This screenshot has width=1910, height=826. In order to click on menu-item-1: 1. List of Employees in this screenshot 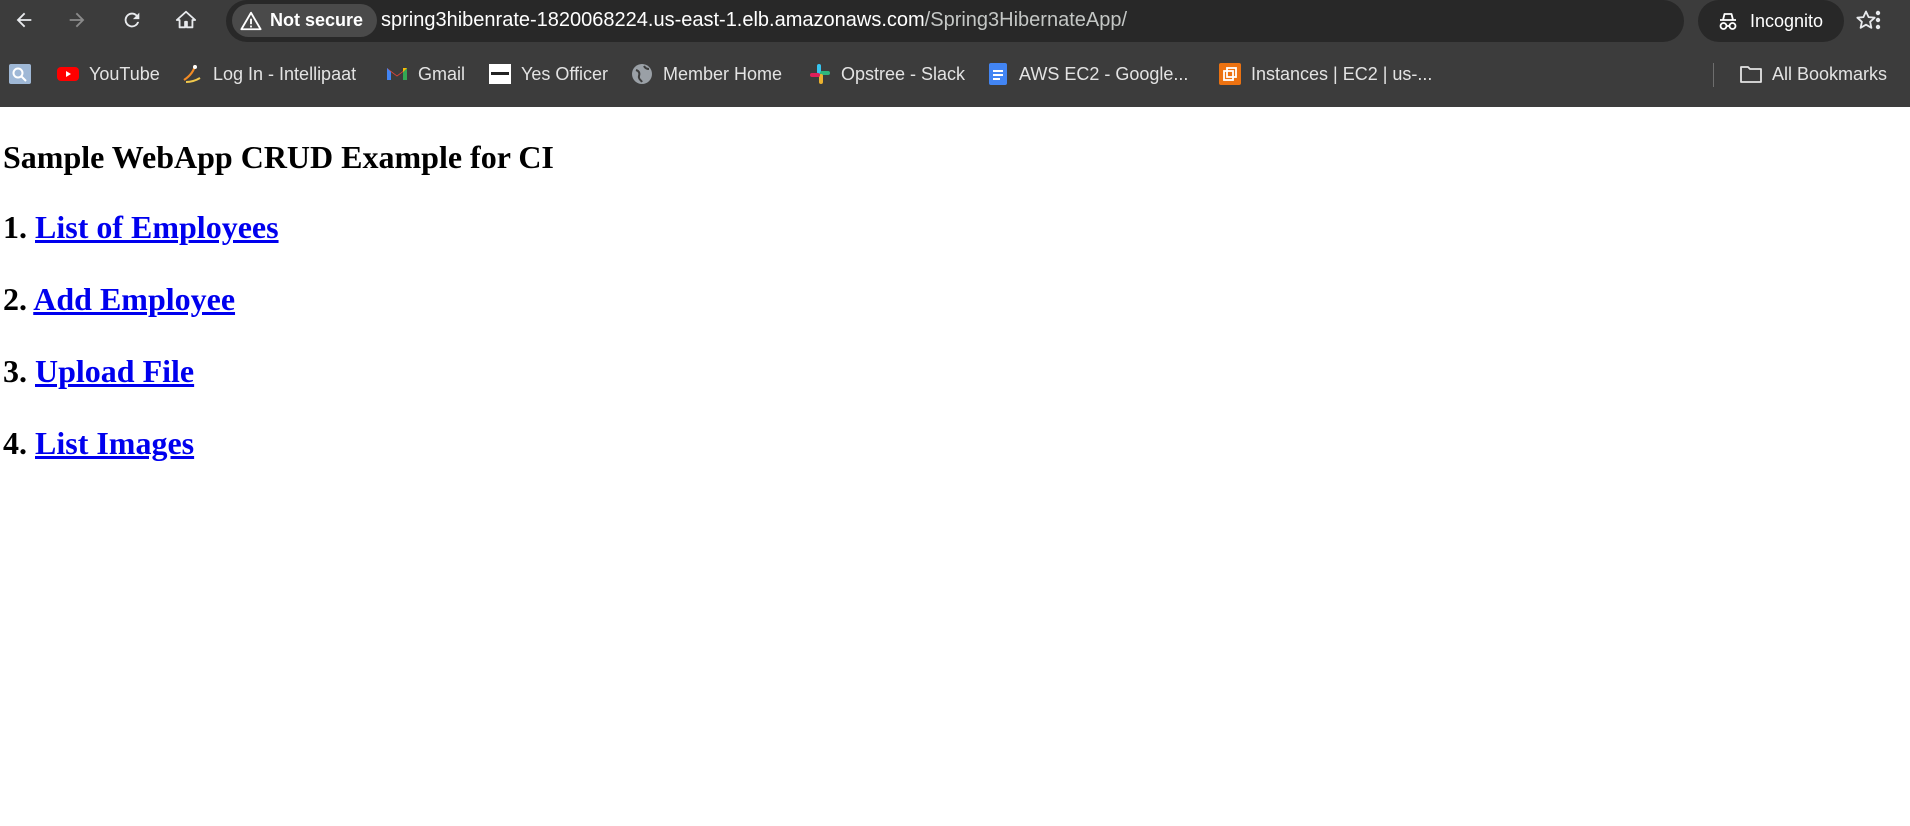, I will do `click(141, 227)`.